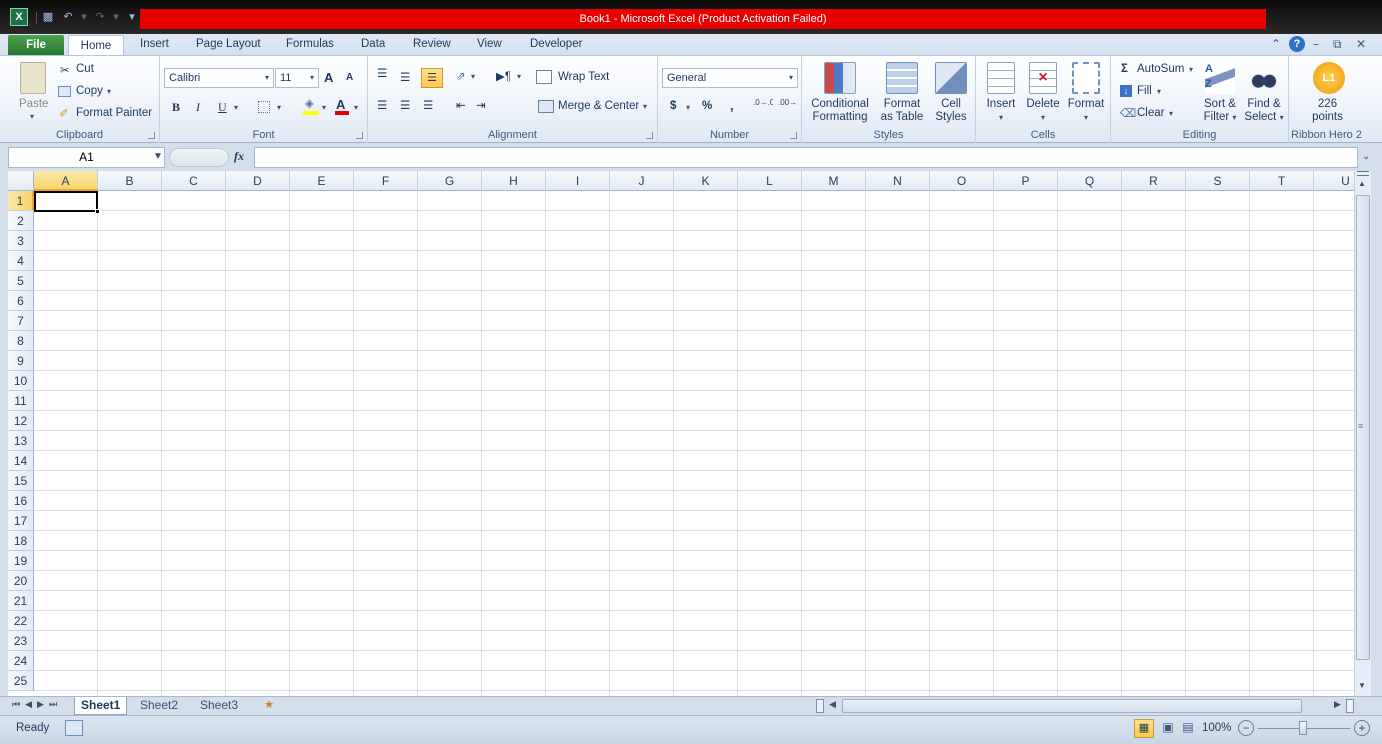 The width and height of the screenshot is (1382, 744). I want to click on column-header-o: O, so click(962, 181).